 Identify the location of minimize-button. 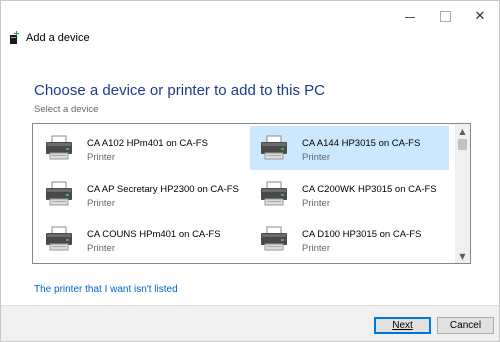
(410, 16).